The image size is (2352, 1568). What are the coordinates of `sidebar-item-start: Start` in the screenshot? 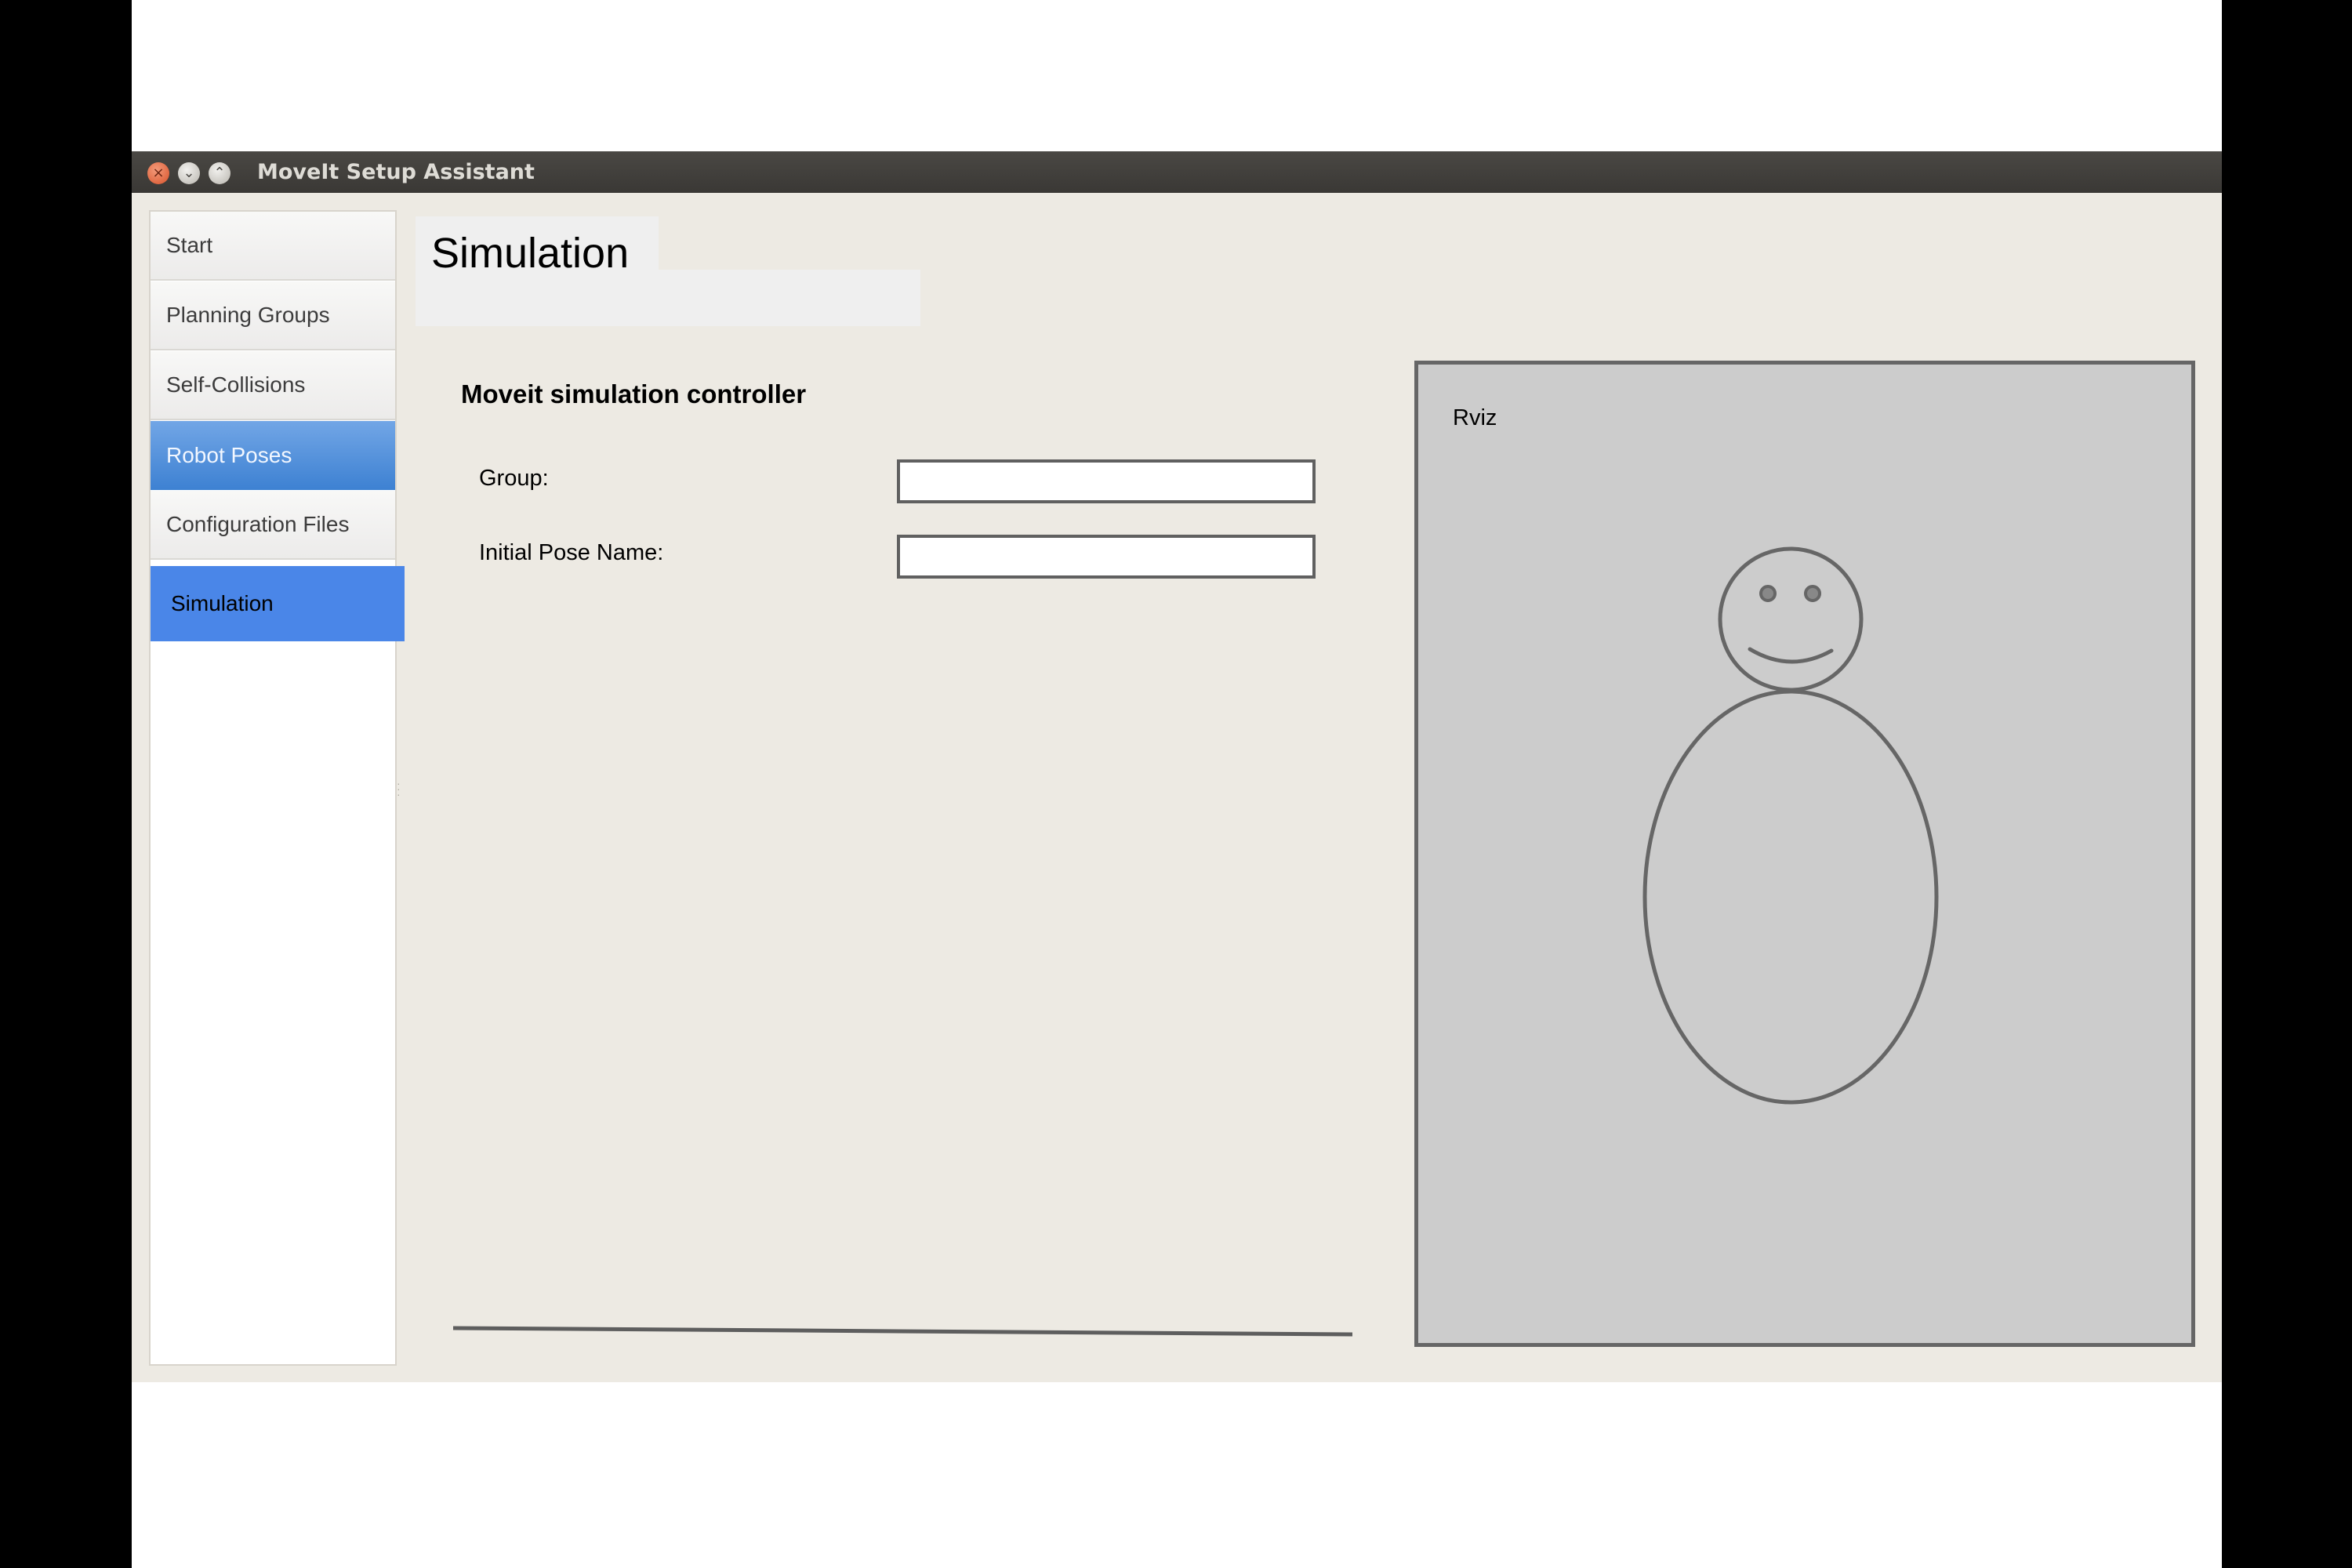 It's located at (273, 247).